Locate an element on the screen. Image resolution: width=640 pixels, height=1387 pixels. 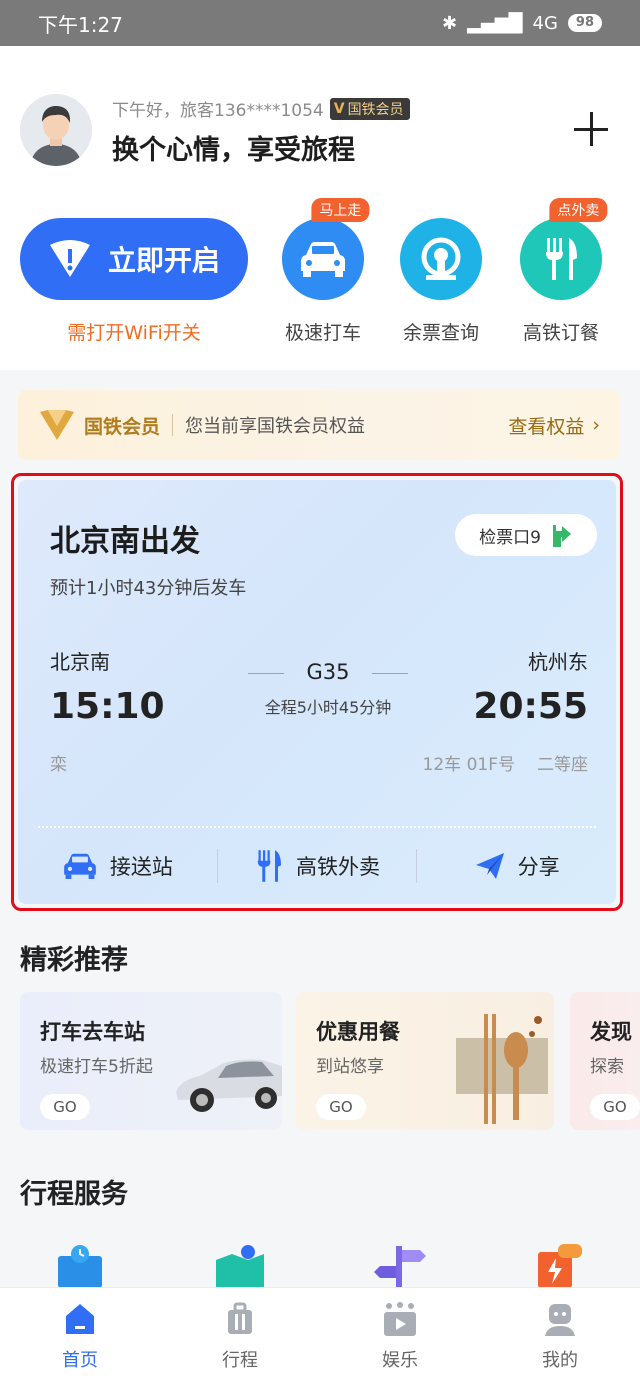
bottom-nav: 首页 行程 娱乐 我的 is located at coordinates (320, 1337).